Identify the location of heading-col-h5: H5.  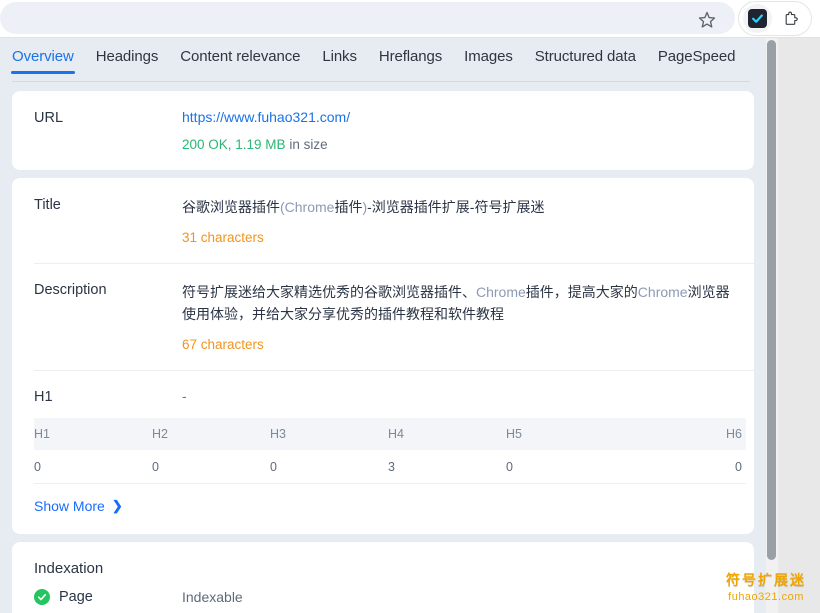
(514, 434).